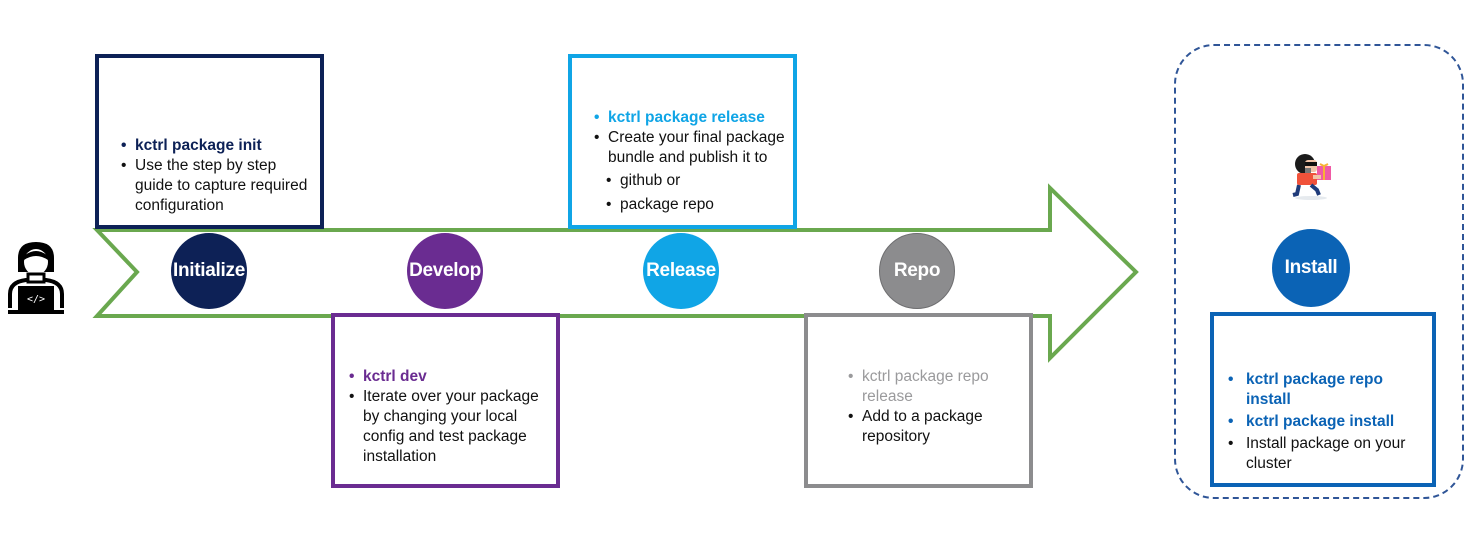 The height and width of the screenshot is (545, 1478). What do you see at coordinates (695, 205) in the screenshot?
I see `release-target: package repo` at bounding box center [695, 205].